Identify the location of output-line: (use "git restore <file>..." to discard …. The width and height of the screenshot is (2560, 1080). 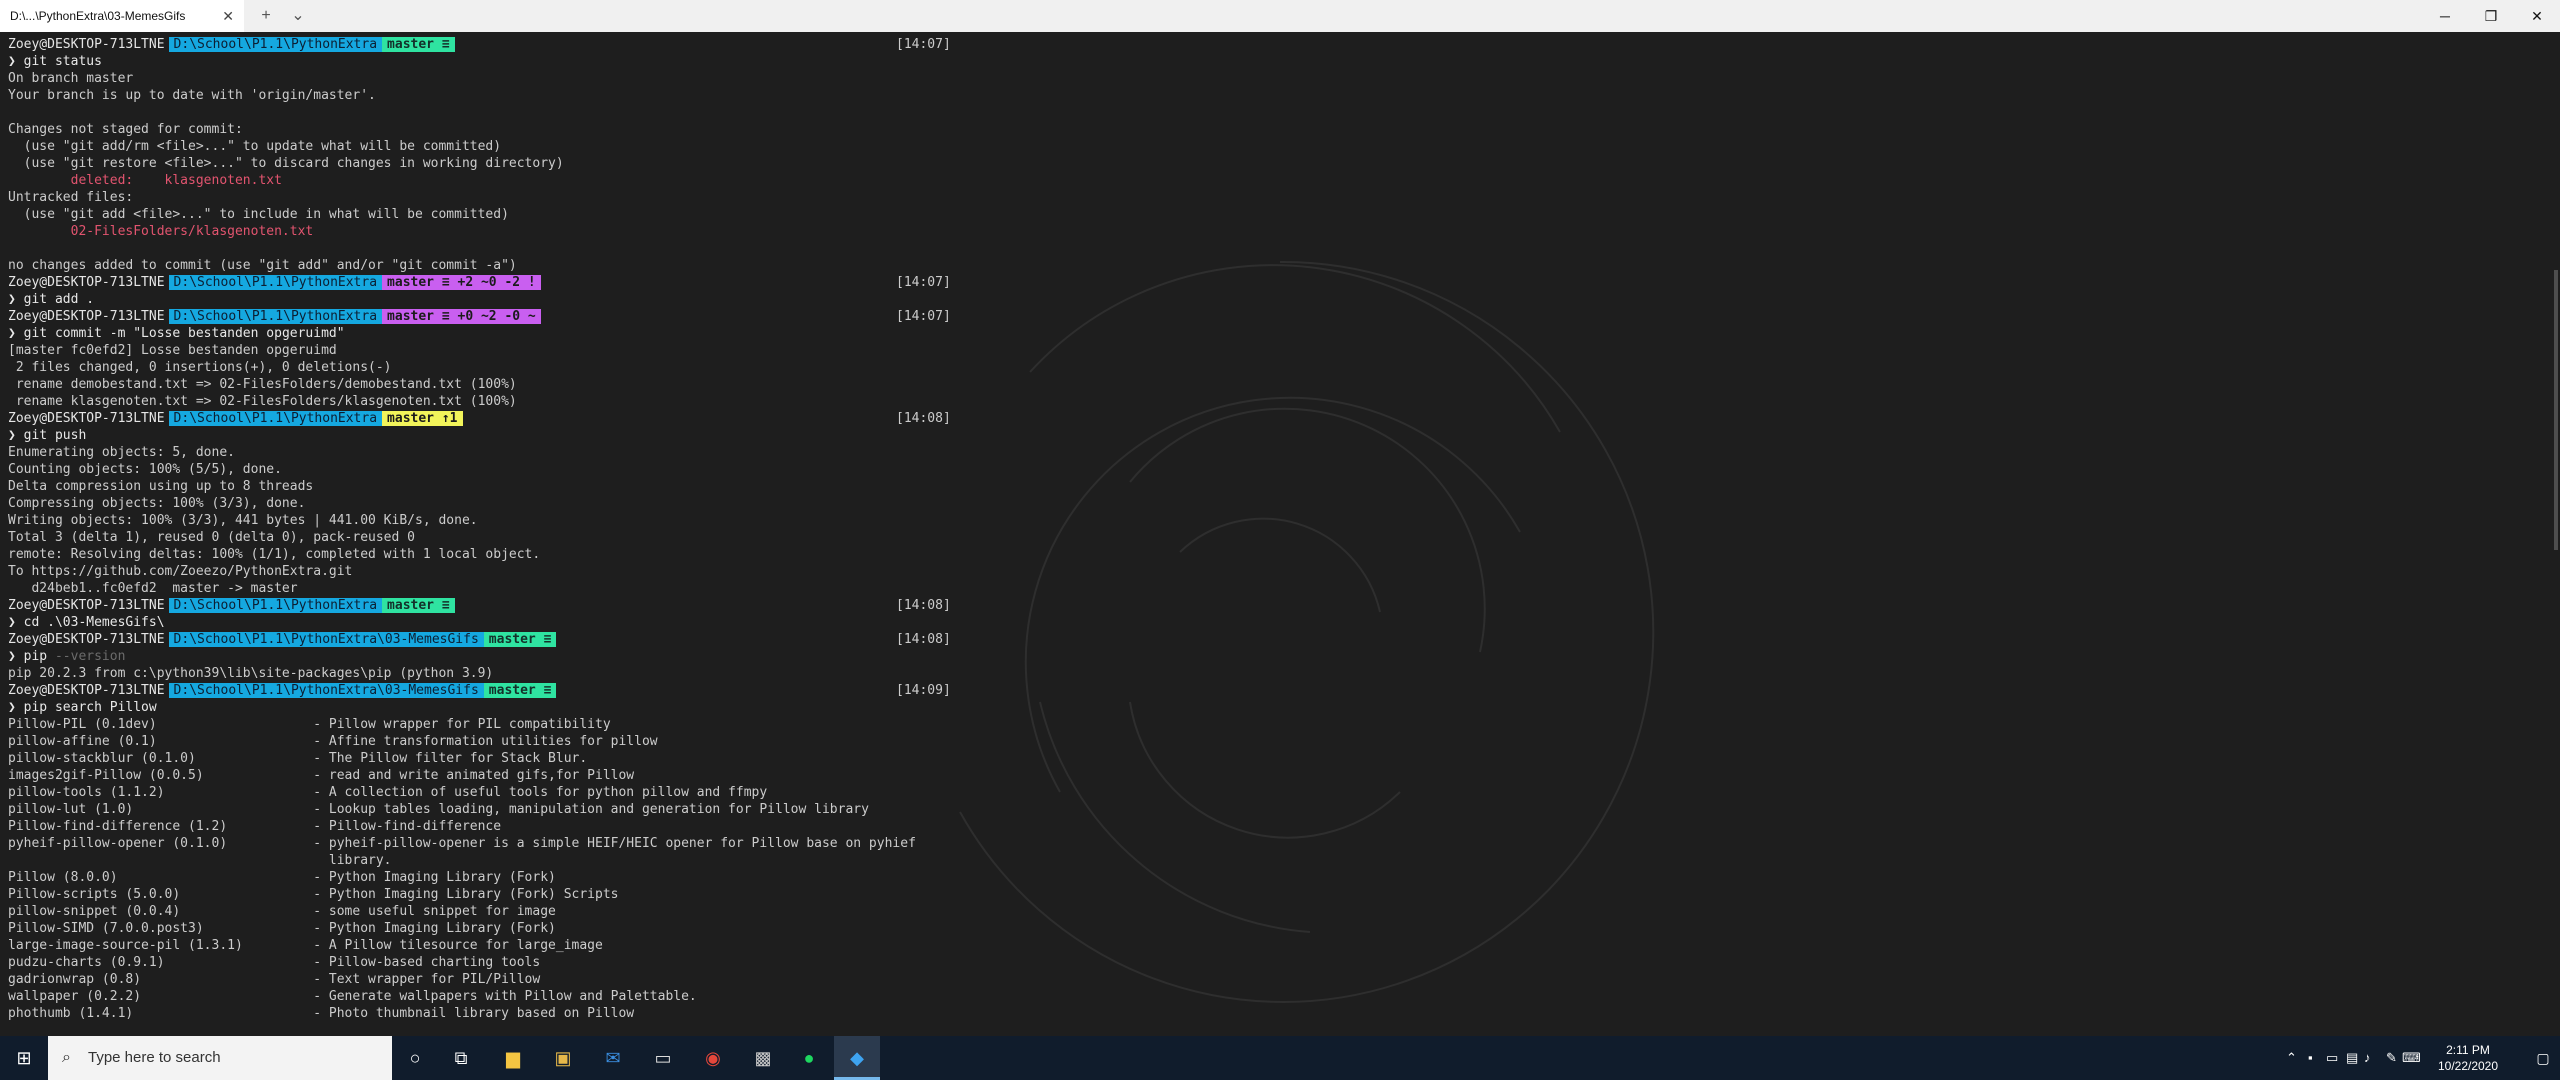
(538, 163).